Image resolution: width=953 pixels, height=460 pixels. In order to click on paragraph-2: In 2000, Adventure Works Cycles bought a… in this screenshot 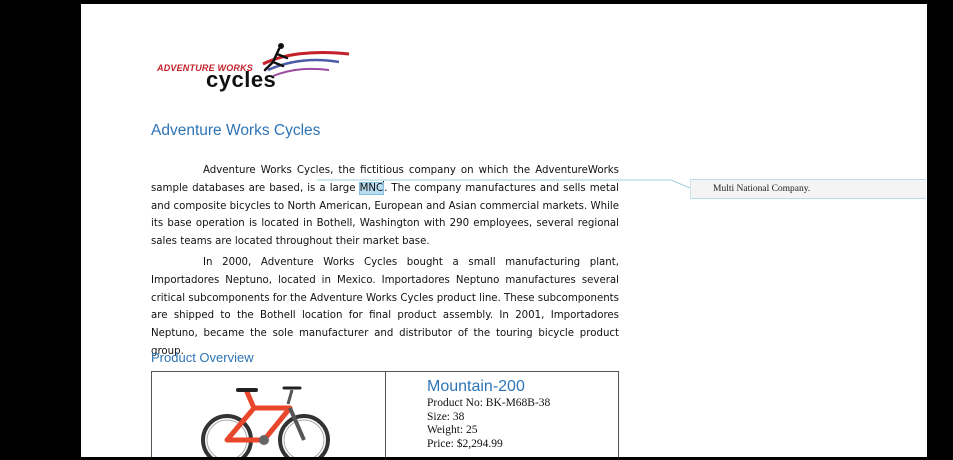, I will do `click(385, 307)`.